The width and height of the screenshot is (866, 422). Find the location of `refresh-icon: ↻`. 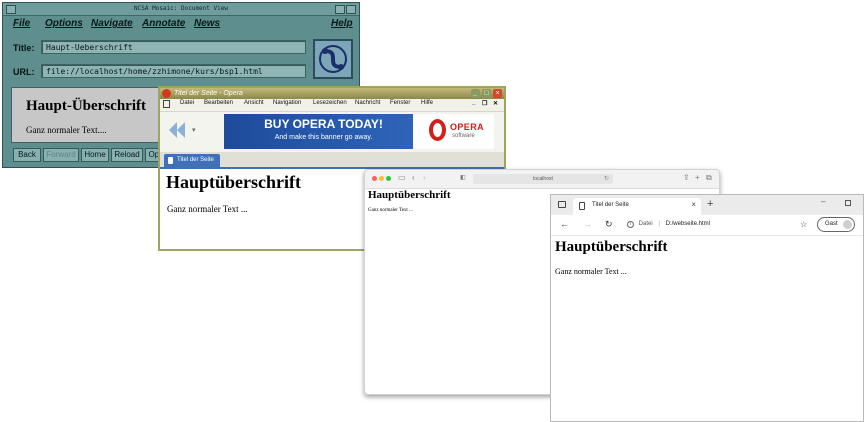

refresh-icon: ↻ is located at coordinates (609, 224).